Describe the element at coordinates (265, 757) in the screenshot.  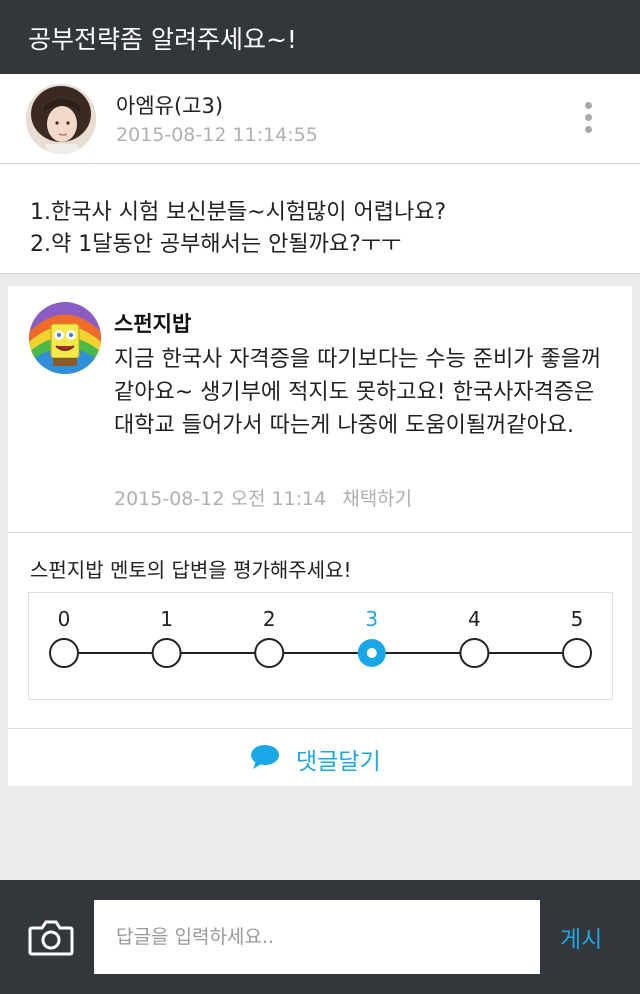
I see `speech-bubble-icon` at that location.